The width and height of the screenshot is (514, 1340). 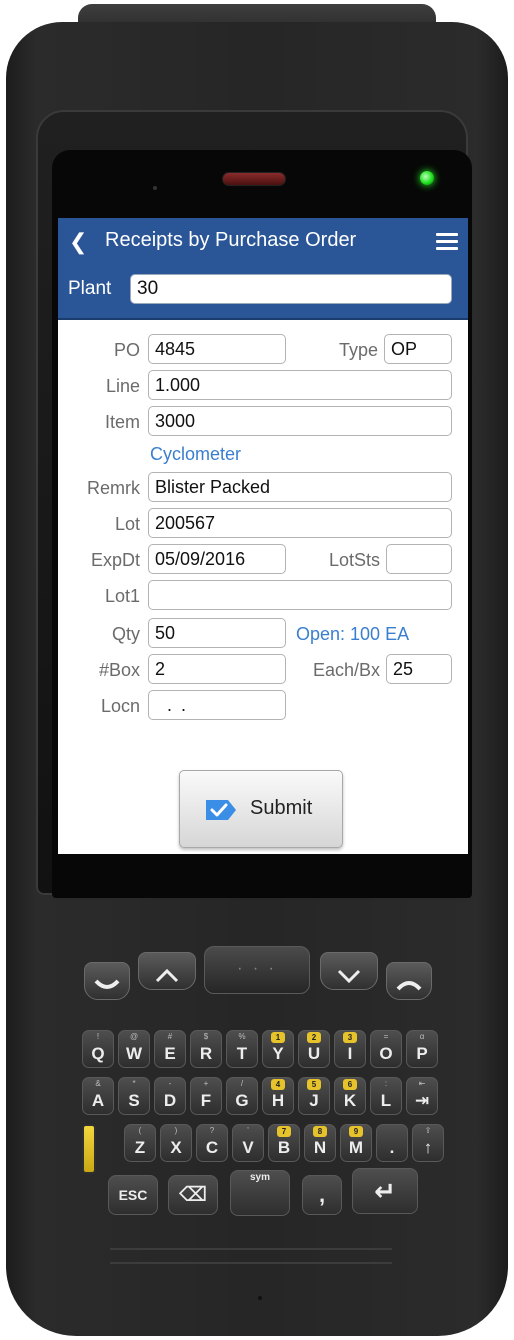 I want to click on end-call-key, so click(x=409, y=981).